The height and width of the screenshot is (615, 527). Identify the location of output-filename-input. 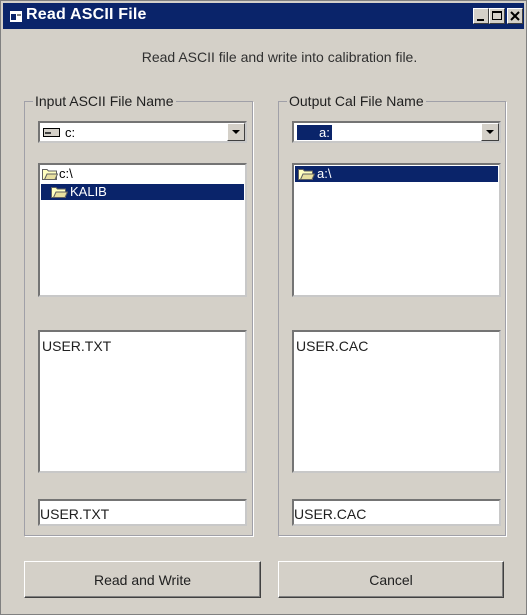
(396, 512).